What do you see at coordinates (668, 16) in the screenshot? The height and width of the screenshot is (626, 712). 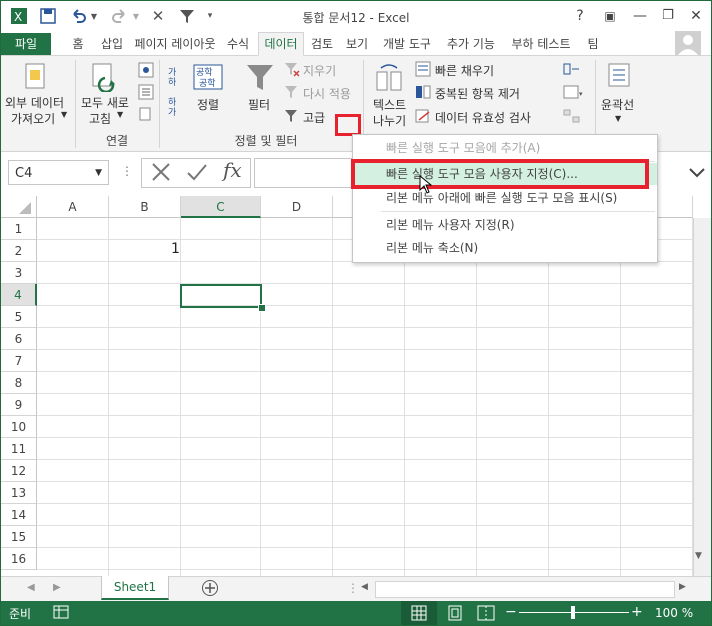 I see `restore-icon: ❐` at bounding box center [668, 16].